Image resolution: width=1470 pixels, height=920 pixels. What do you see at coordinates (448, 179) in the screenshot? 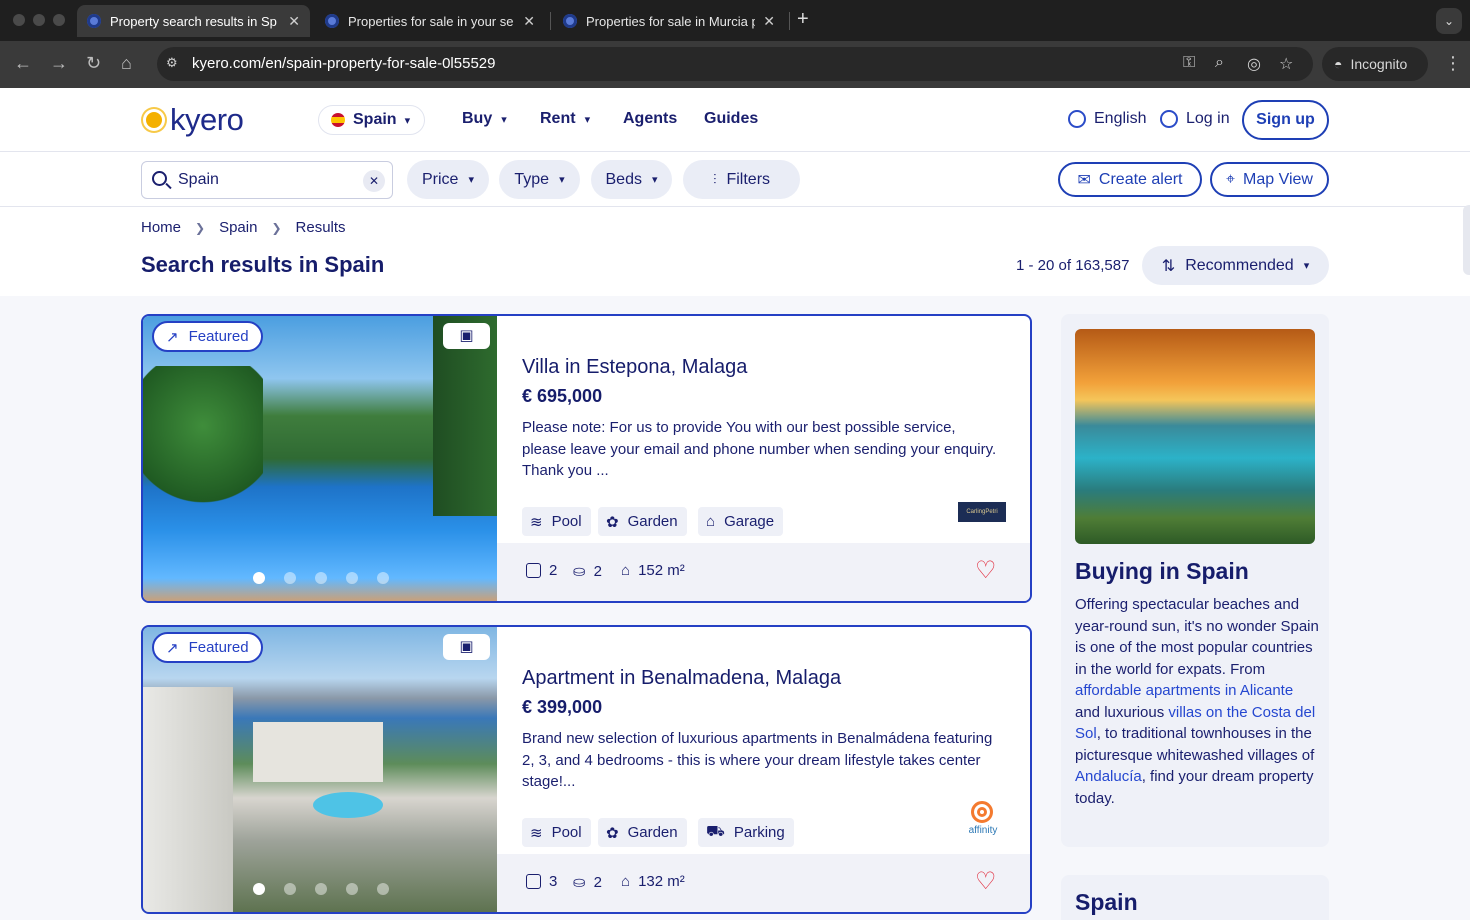
I see `price-filter: Price ▾` at bounding box center [448, 179].